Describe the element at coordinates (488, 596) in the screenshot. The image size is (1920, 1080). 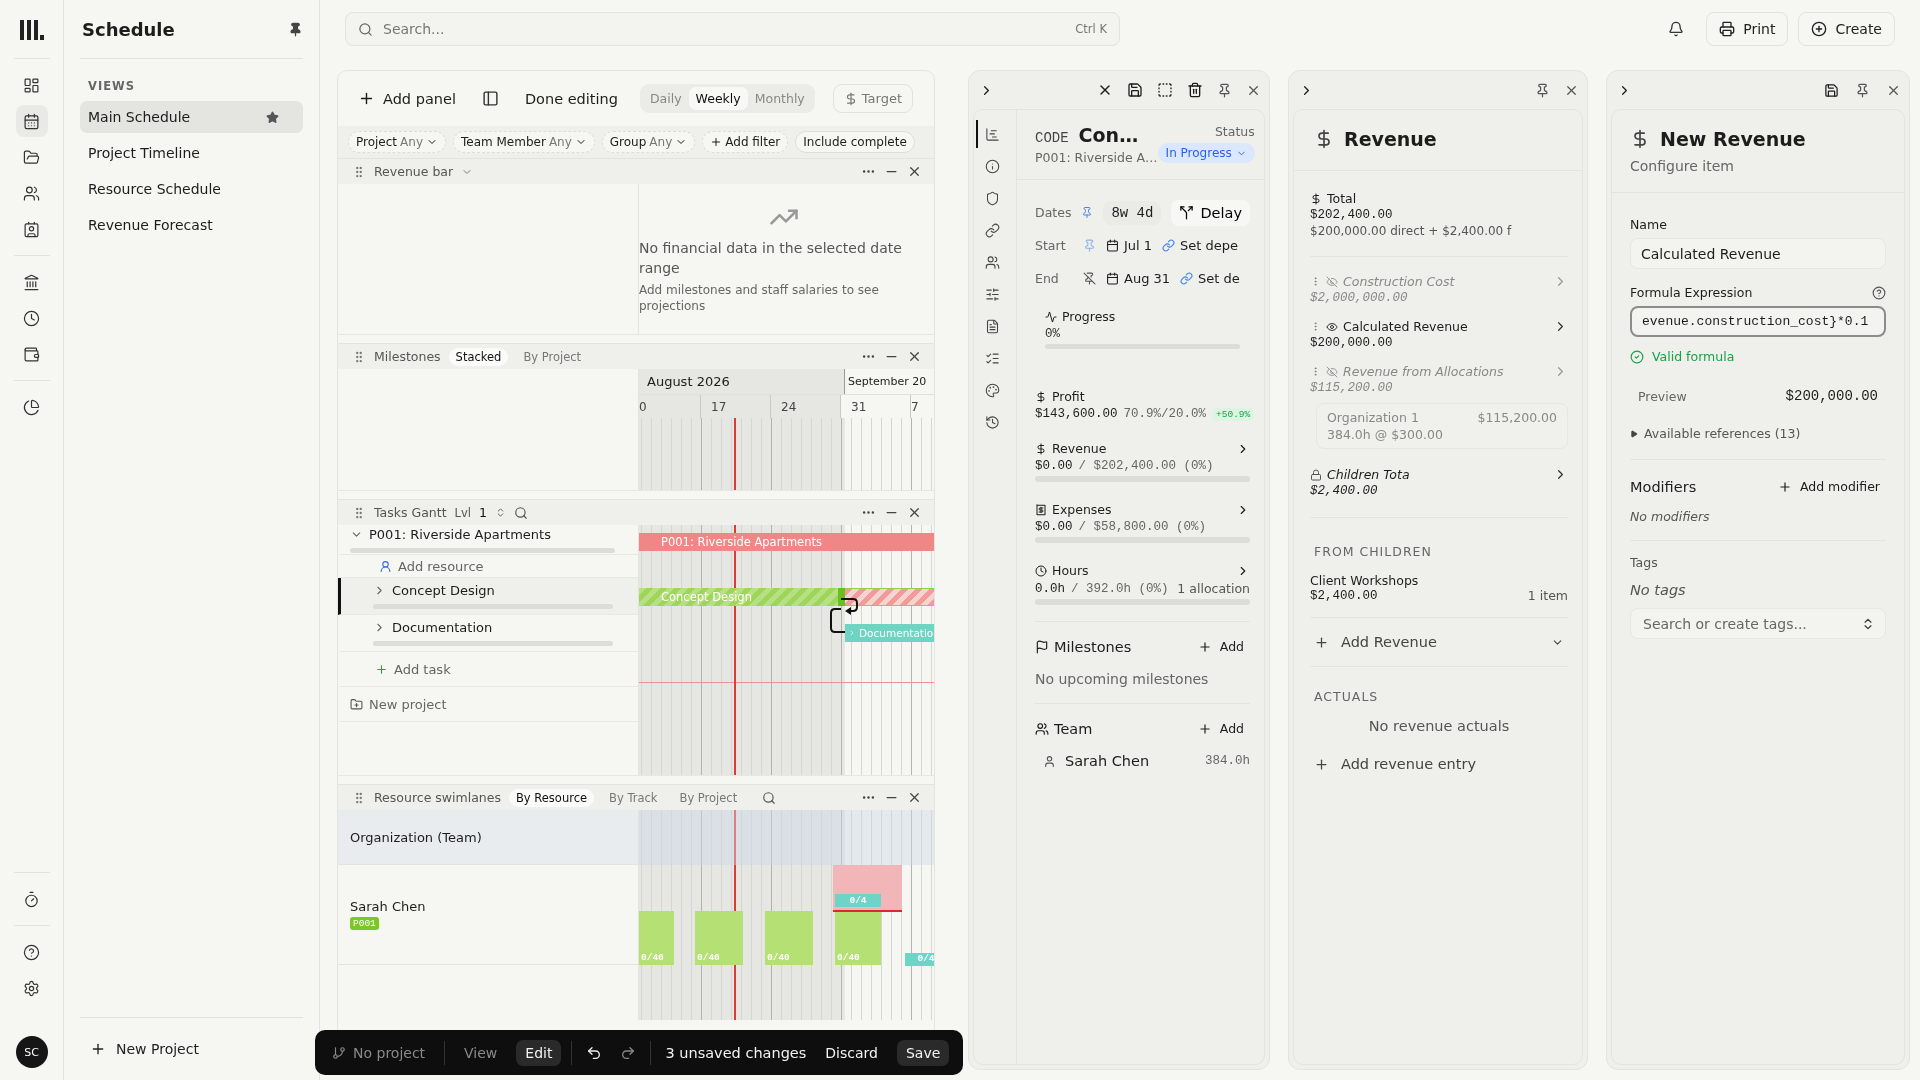
I see `task-row: Concept Design` at that location.